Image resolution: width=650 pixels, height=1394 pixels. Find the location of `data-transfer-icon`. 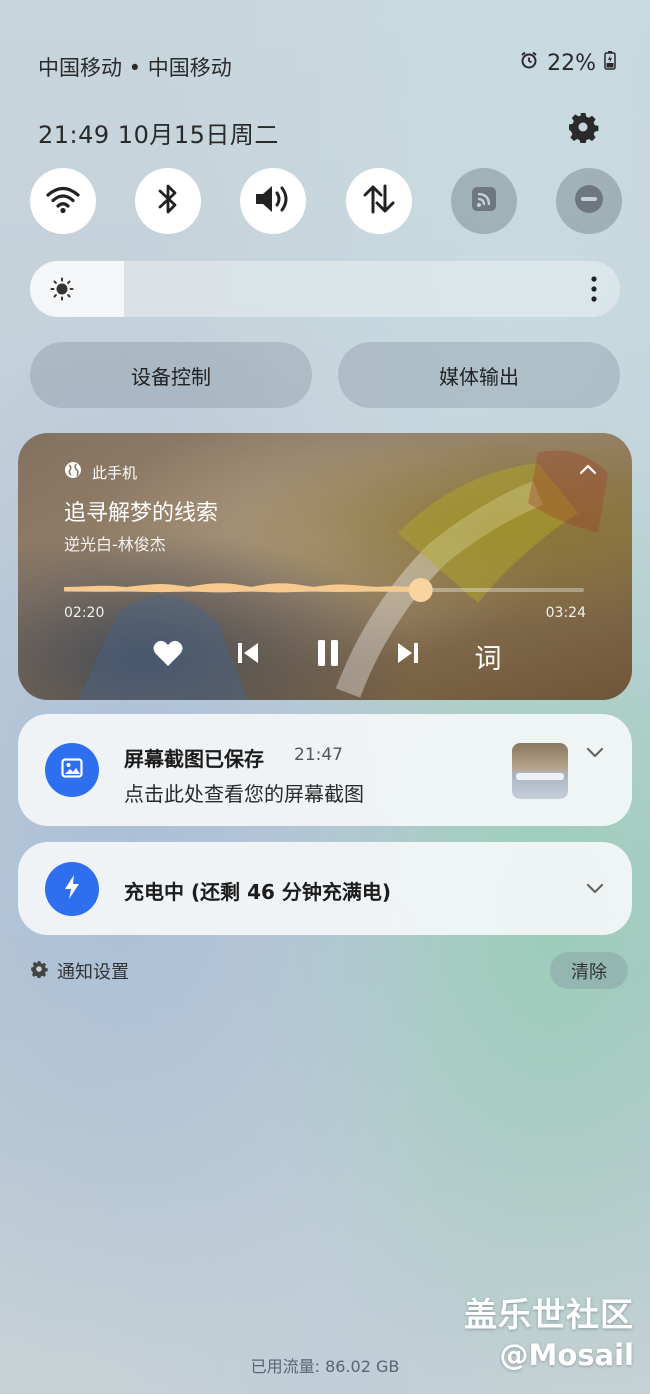

data-transfer-icon is located at coordinates (379, 201).